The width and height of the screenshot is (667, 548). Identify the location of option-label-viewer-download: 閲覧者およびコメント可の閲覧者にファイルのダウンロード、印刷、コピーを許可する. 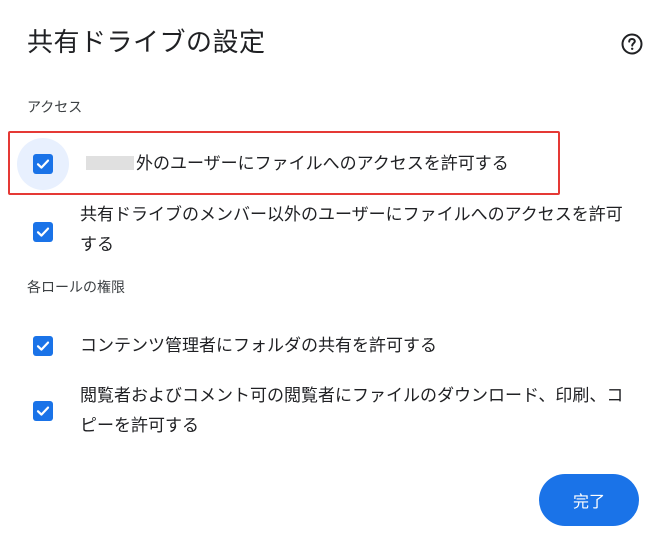
(352, 411).